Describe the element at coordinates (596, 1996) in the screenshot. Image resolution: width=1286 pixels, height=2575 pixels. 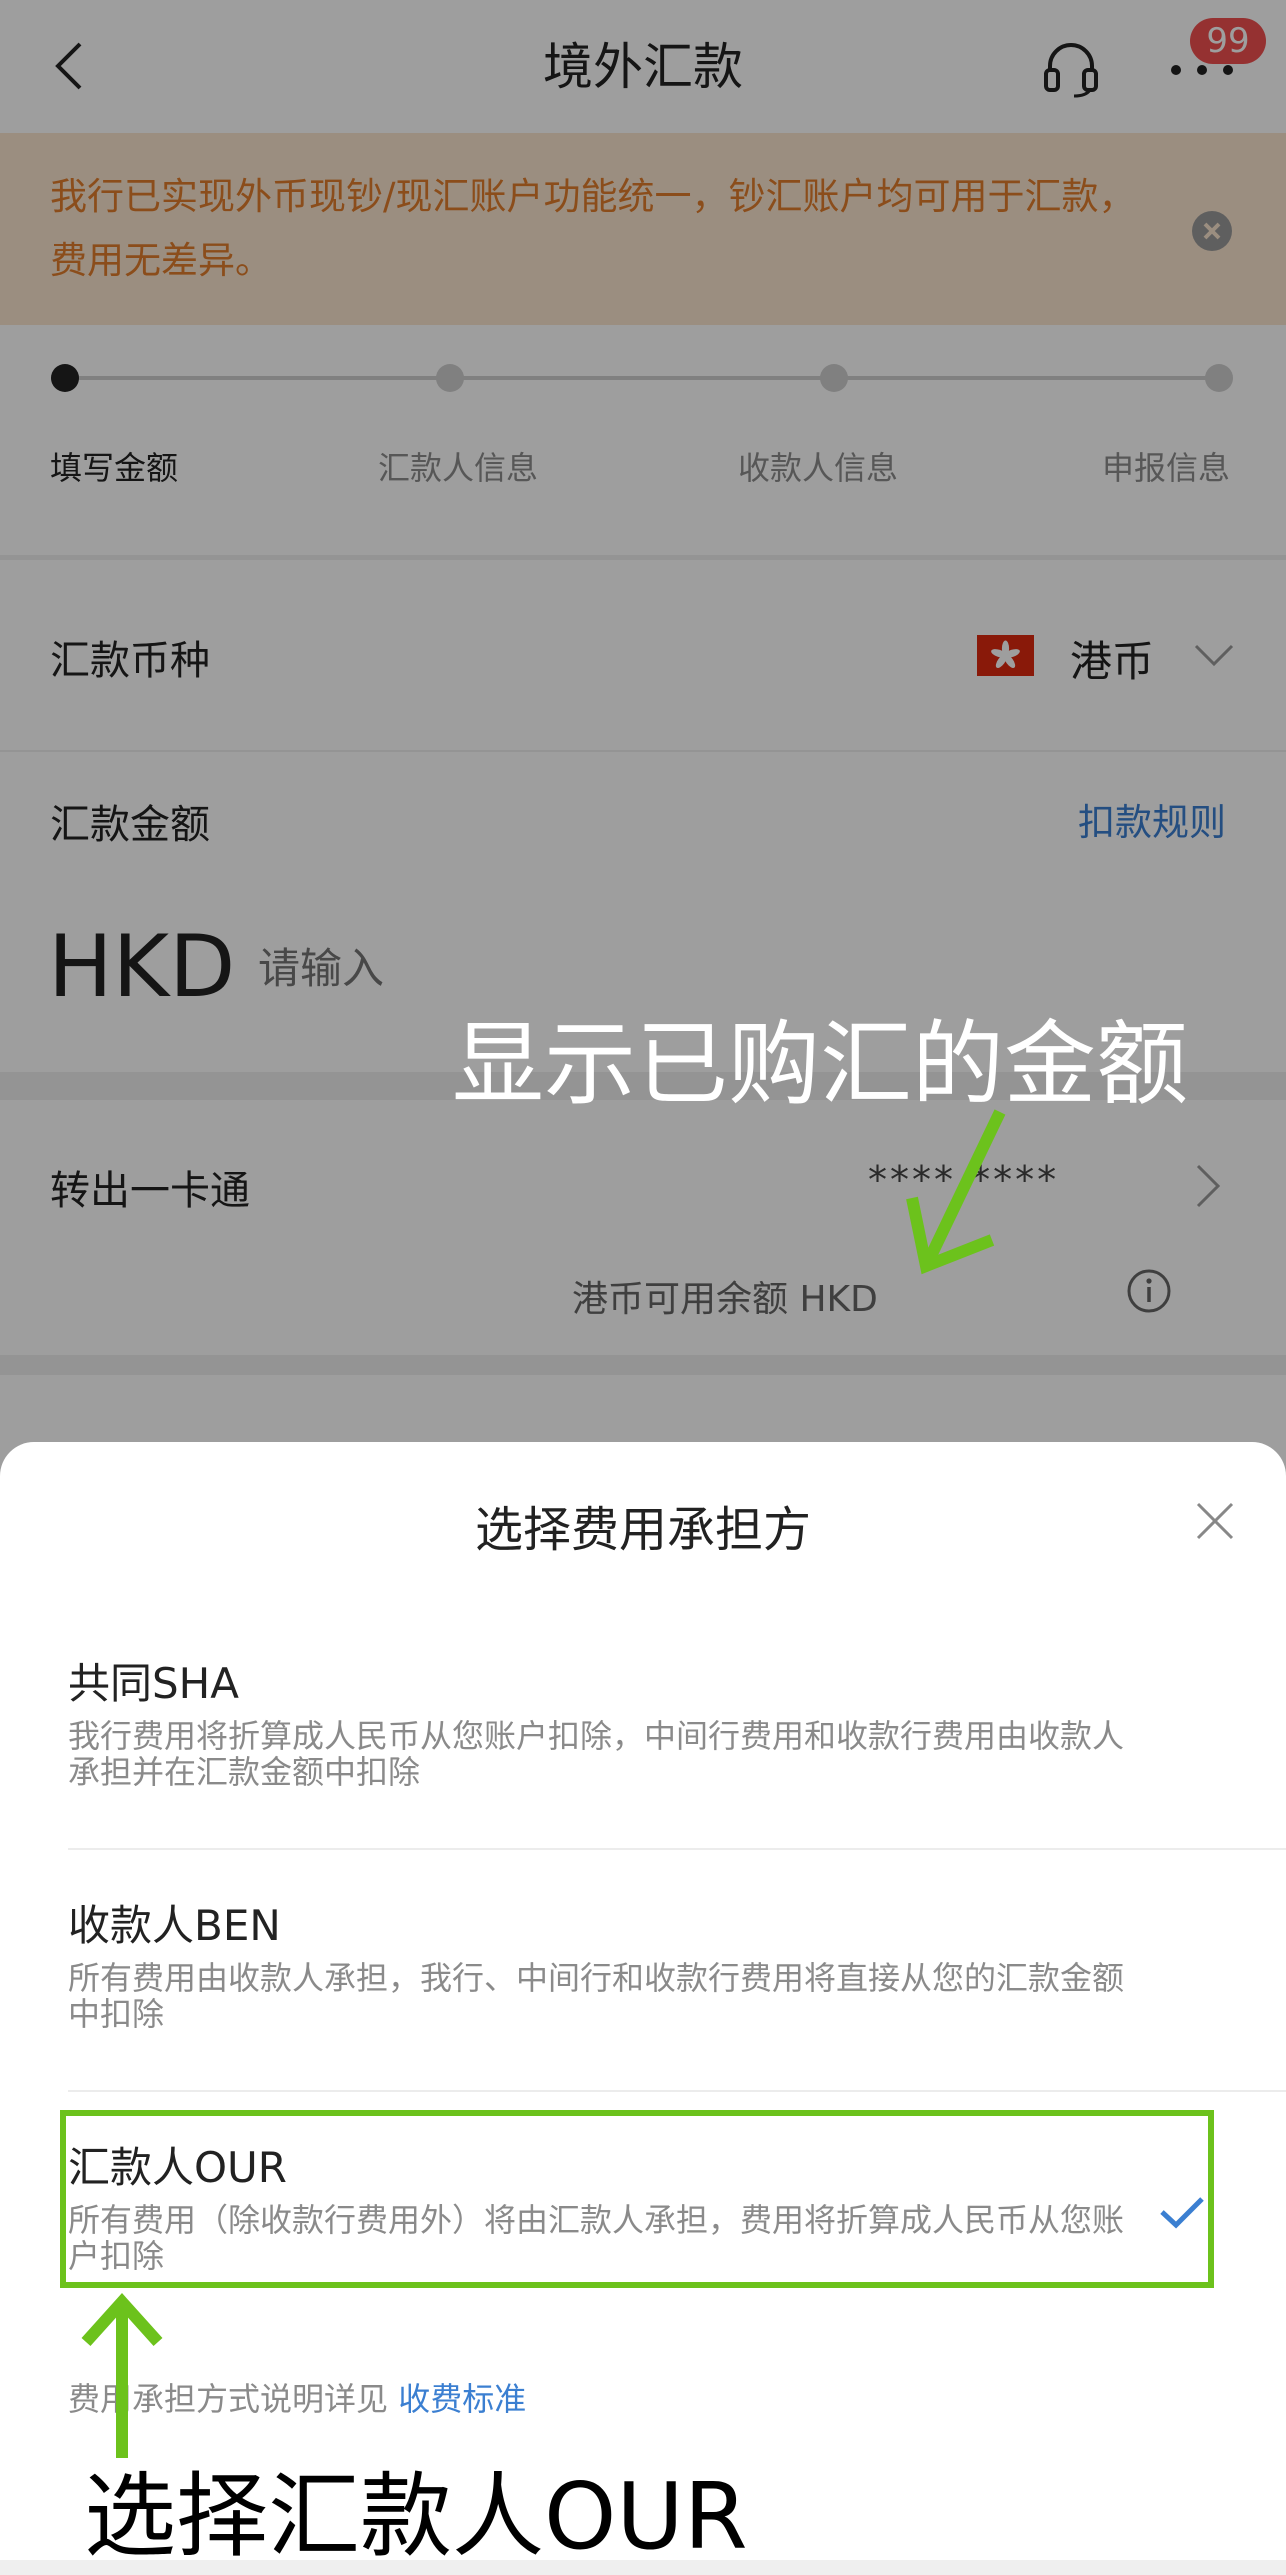
I see `option-description: 所有费用由收款人承担，我行、中间行和收款行费用将直接从您的汇款金额中扣除` at that location.